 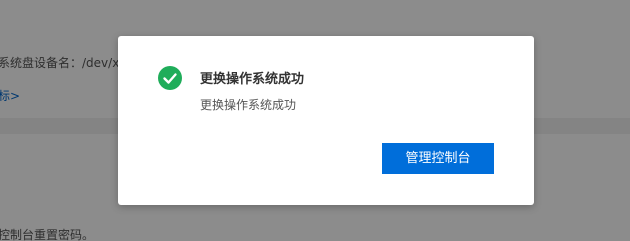 I want to click on dialog-message: 更换操作系统成功, so click(x=248, y=105).